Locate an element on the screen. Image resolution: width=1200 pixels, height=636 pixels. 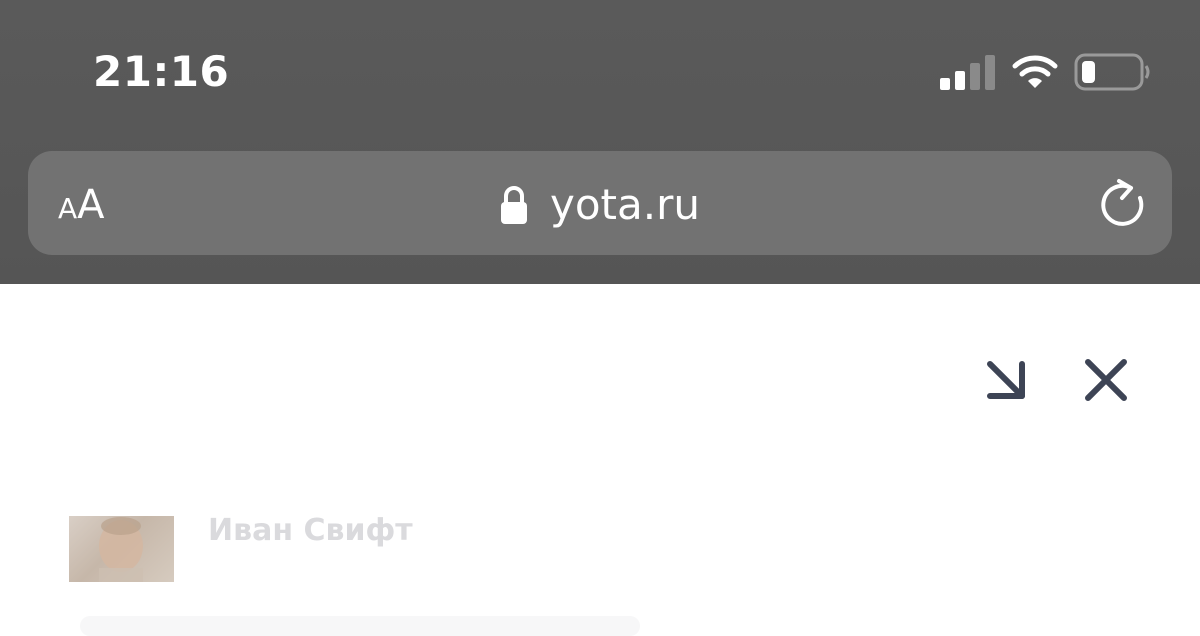
battery-low-icon is located at coordinates (1112, 72).